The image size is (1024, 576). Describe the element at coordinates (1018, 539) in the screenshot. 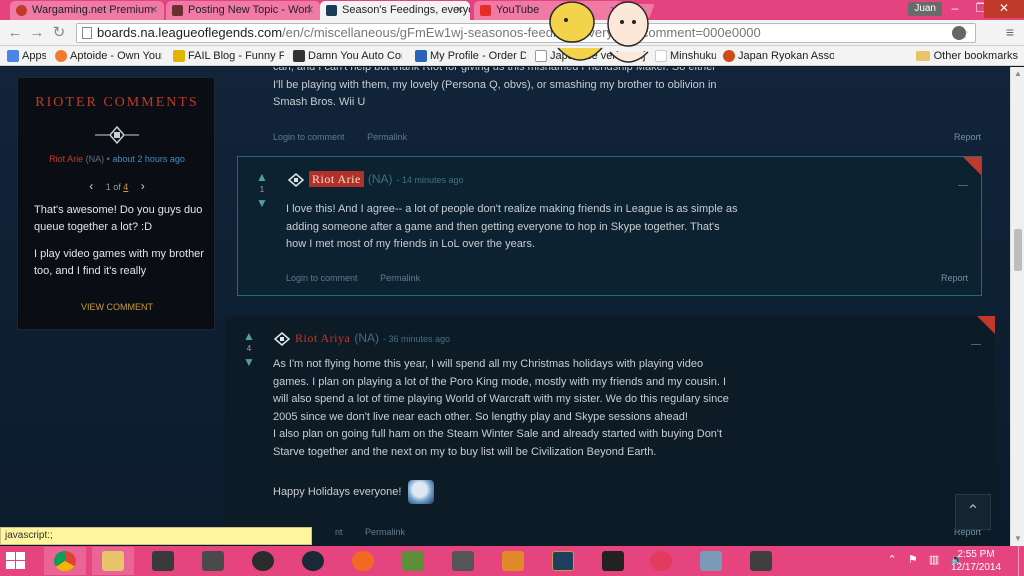

I see `scroll-down-icon: ▼` at that location.